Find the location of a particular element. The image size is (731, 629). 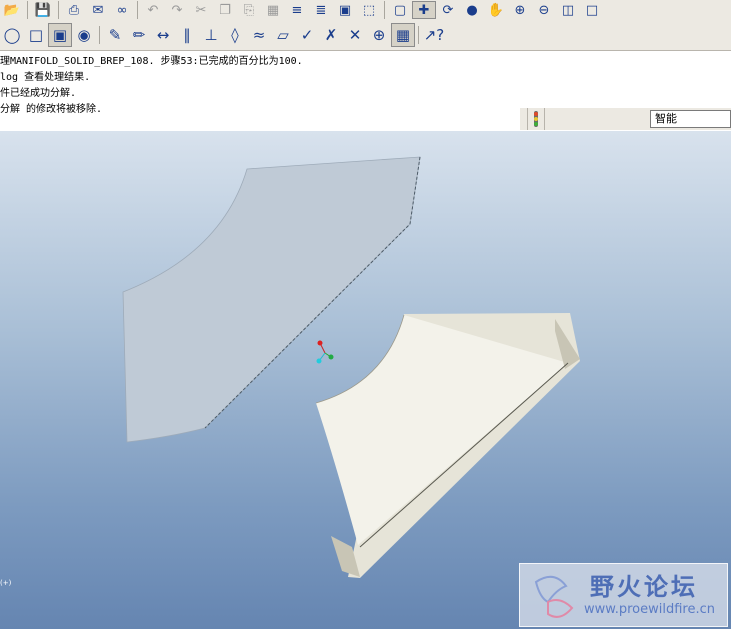

paste-special-icon: ▦ is located at coordinates (273, 10).